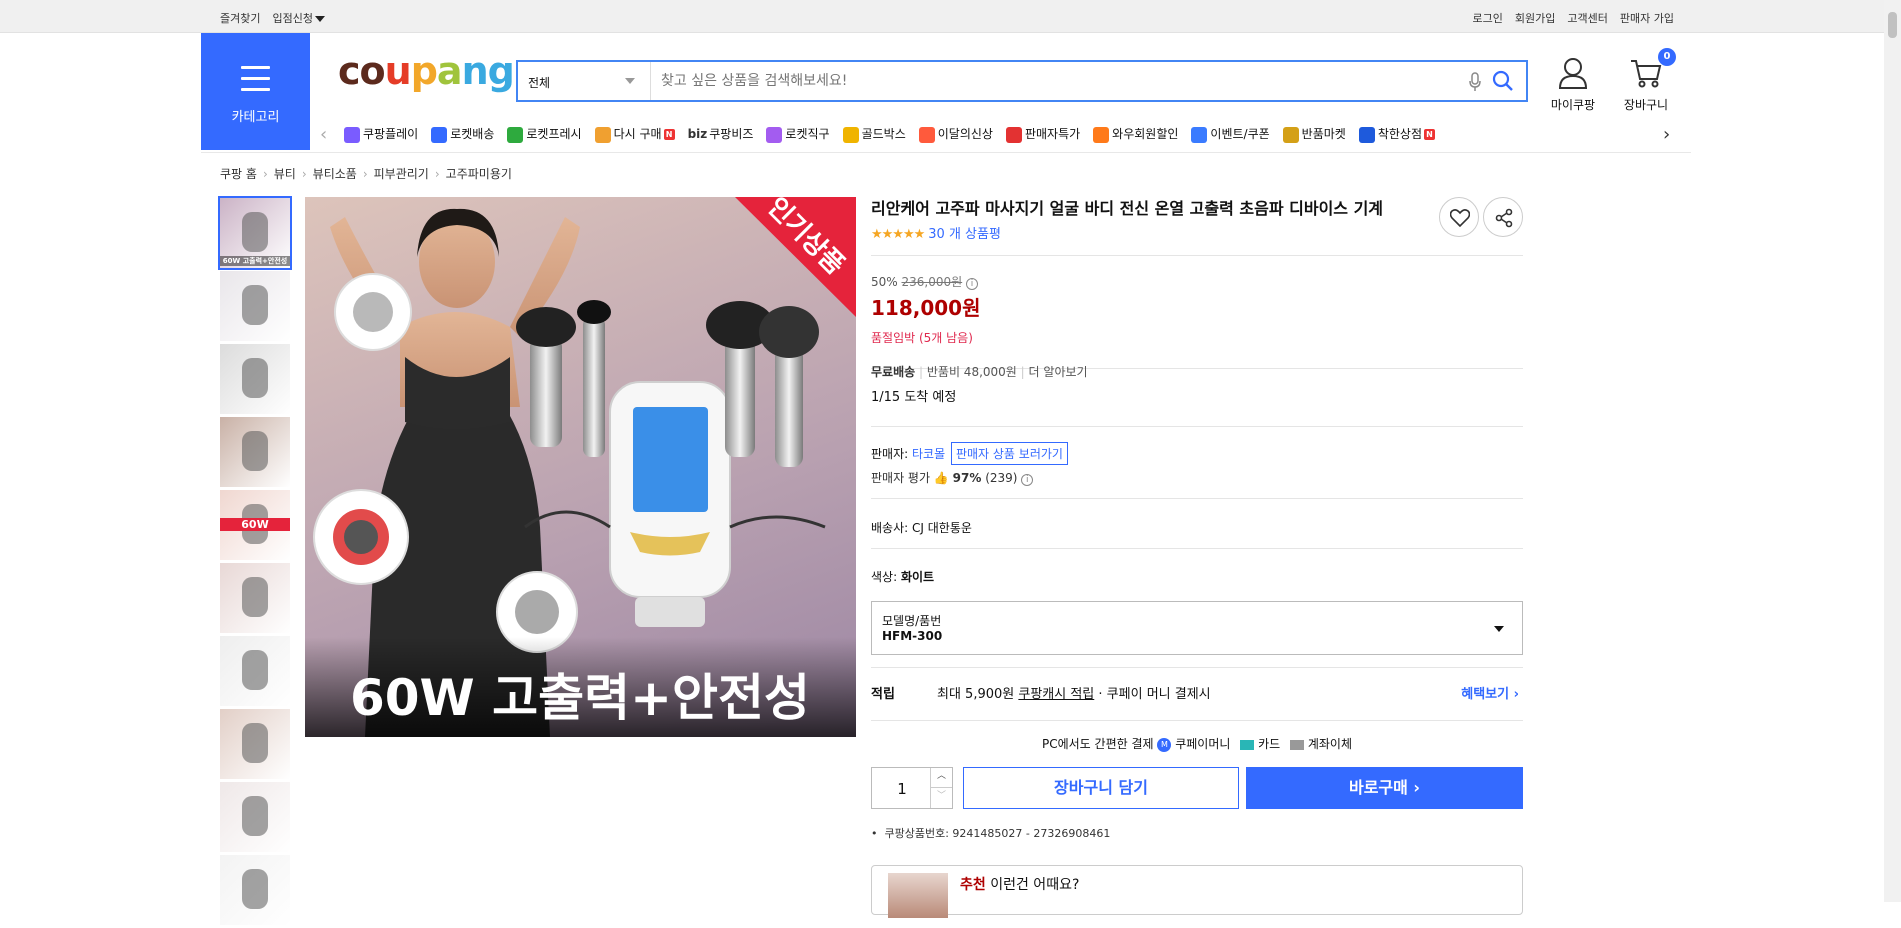  Describe the element at coordinates (352, 134) in the screenshot. I see `play-icon` at that location.